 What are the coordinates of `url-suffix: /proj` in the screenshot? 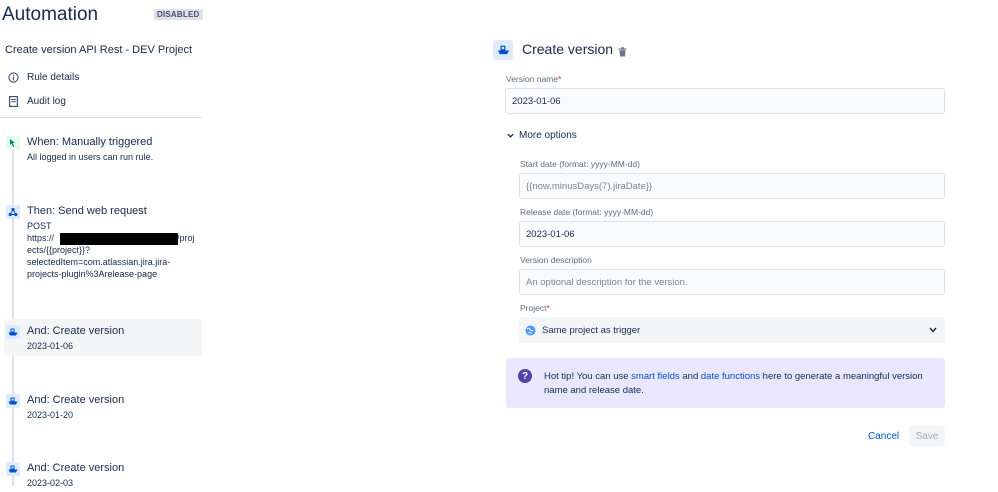 It's located at (186, 238).